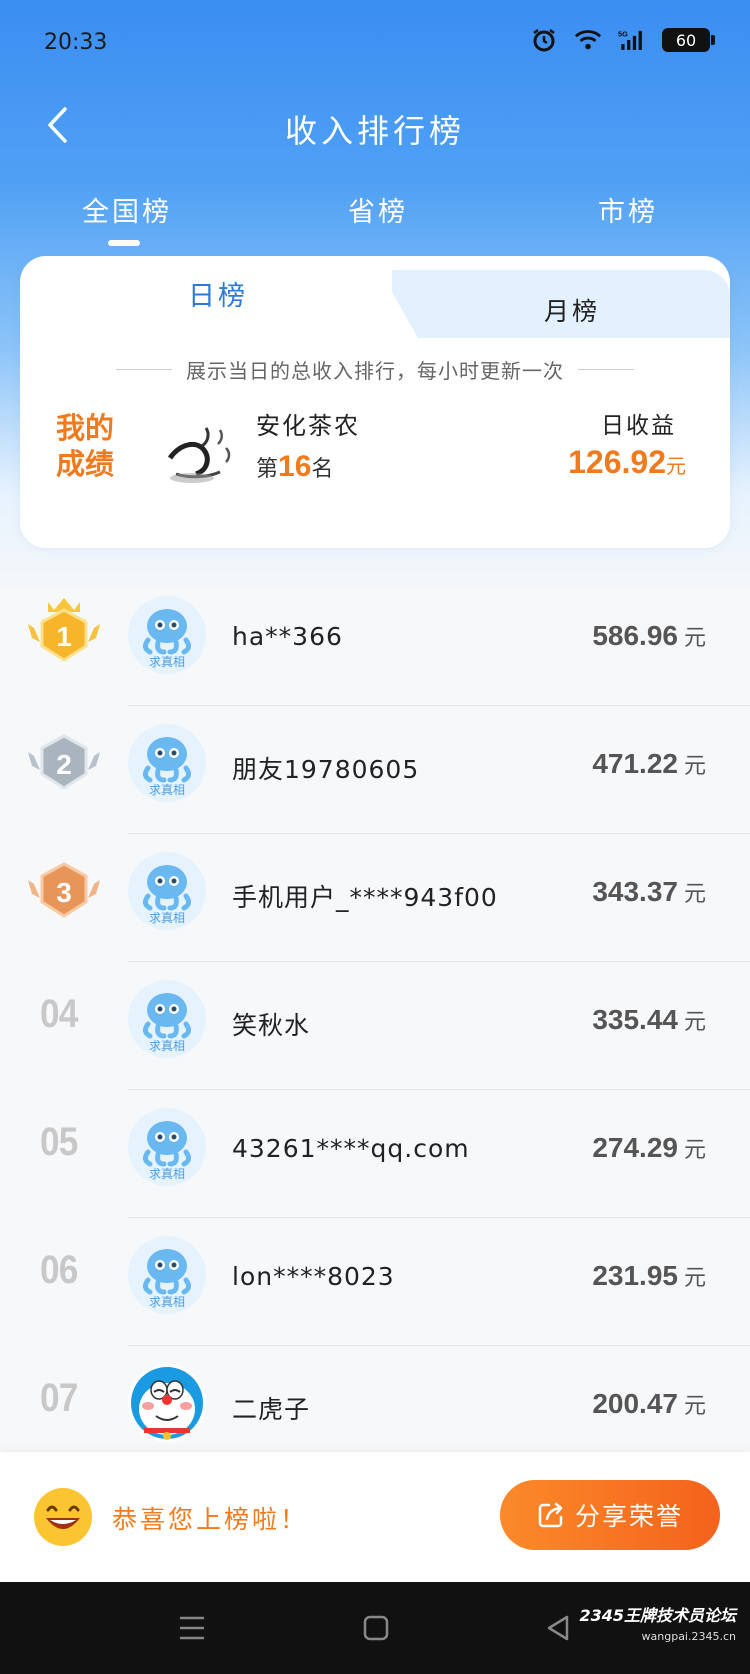 This screenshot has height=1674, width=750. I want to click on list-item: 2 求真相 朋友19780605 471.22 元, so click(375, 770).